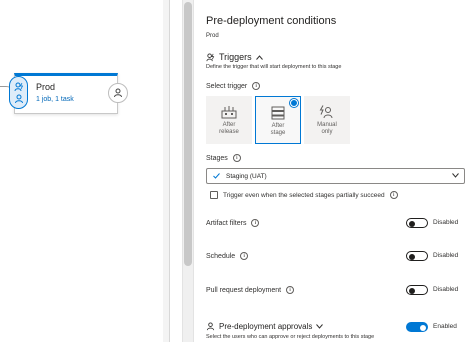  I want to click on schedule-text: Schedule, so click(221, 256).